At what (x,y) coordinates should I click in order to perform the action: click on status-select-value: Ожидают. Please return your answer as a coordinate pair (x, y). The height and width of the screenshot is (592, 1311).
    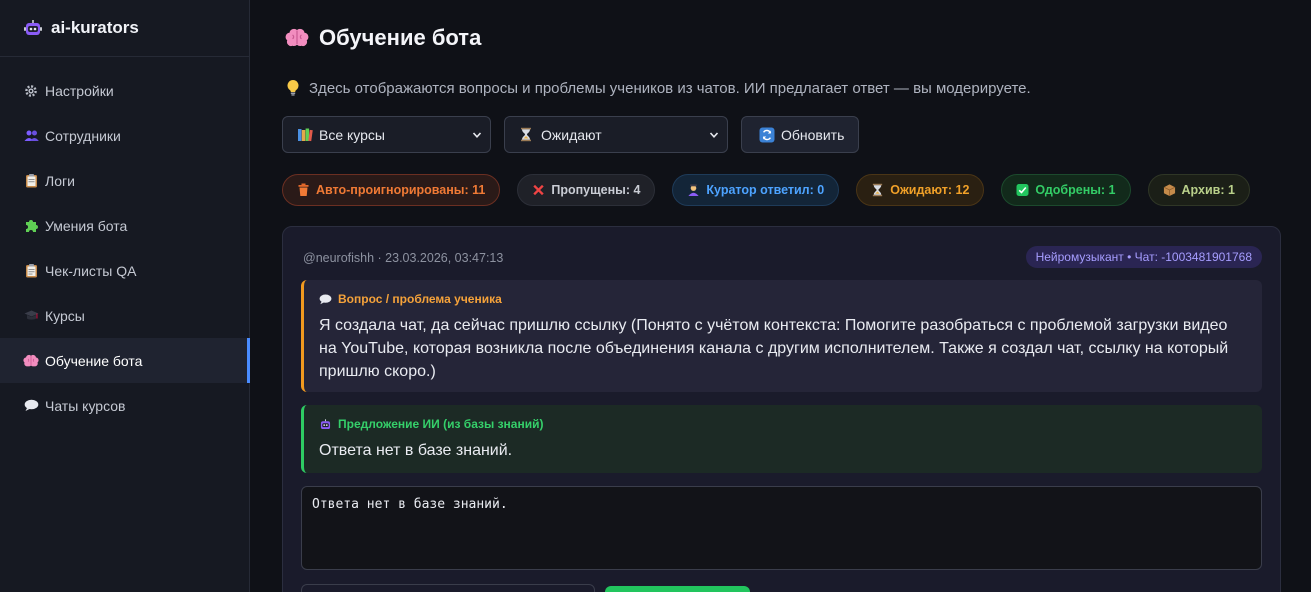
    Looking at the image, I should click on (571, 134).